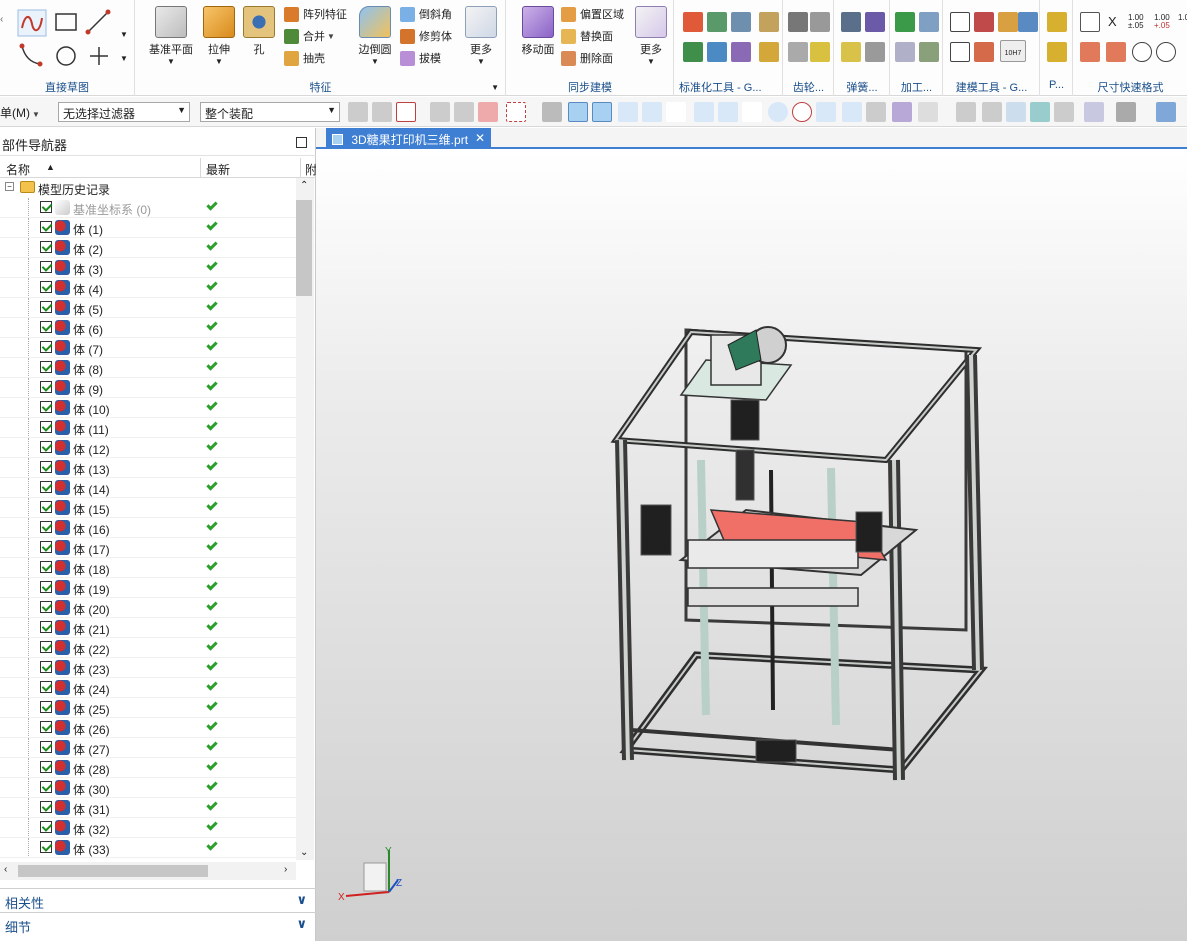 The height and width of the screenshot is (944, 1187). What do you see at coordinates (148, 288) in the screenshot?
I see `tree-row: 体 (4)` at bounding box center [148, 288].